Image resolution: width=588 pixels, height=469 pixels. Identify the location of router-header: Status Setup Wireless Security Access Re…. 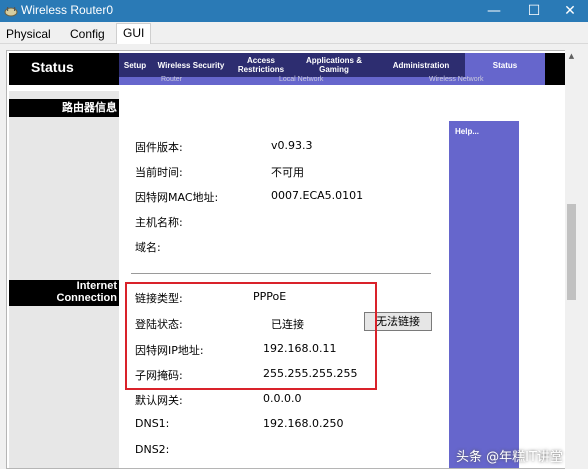
(287, 69).